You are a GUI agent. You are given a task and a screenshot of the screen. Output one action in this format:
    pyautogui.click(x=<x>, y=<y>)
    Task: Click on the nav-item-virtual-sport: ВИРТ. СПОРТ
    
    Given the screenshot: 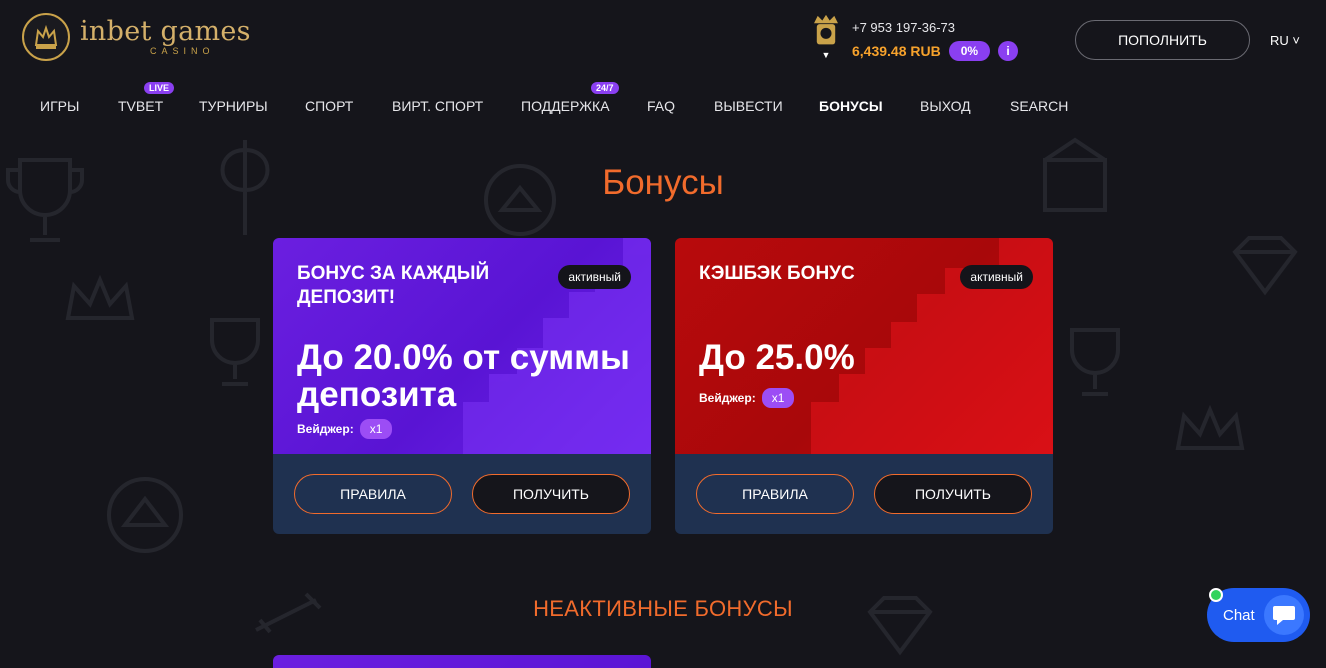 What is the action you would take?
    pyautogui.click(x=437, y=106)
    